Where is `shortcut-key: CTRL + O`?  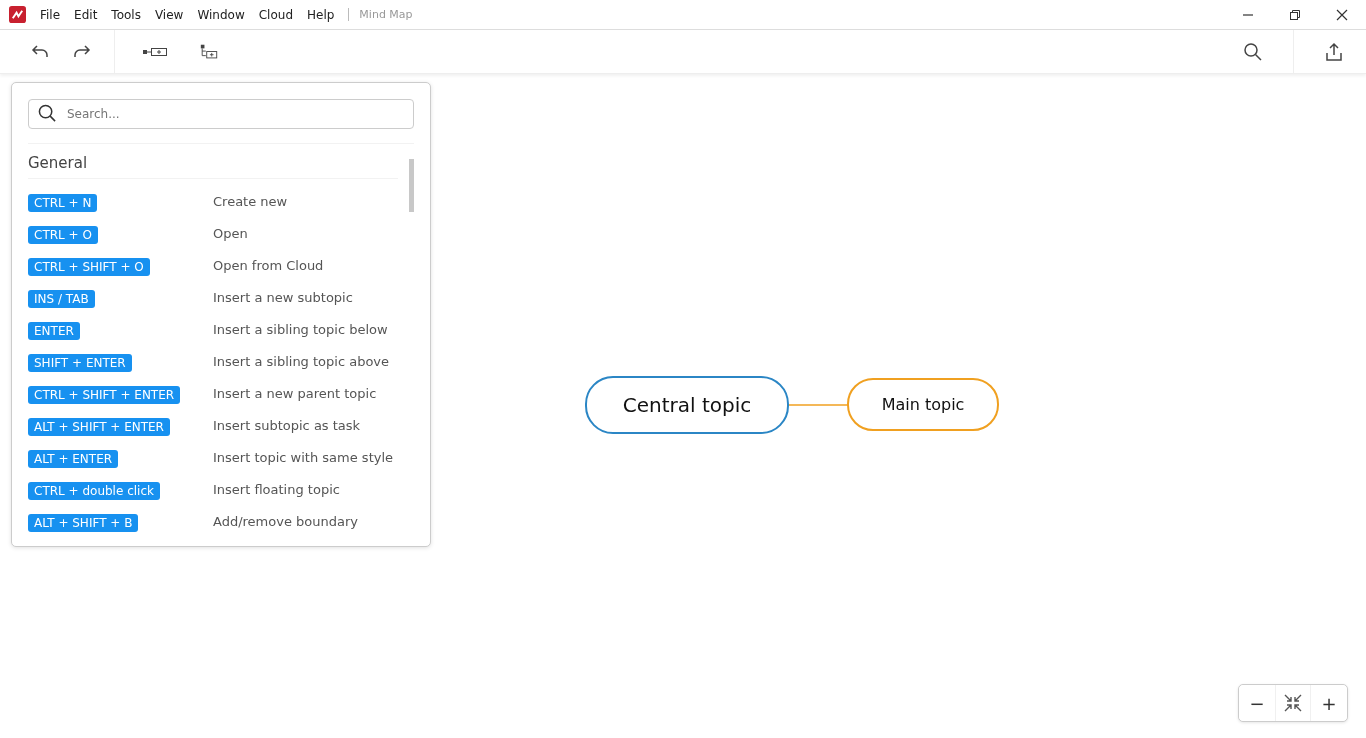
shortcut-key: CTRL + O is located at coordinates (63, 234).